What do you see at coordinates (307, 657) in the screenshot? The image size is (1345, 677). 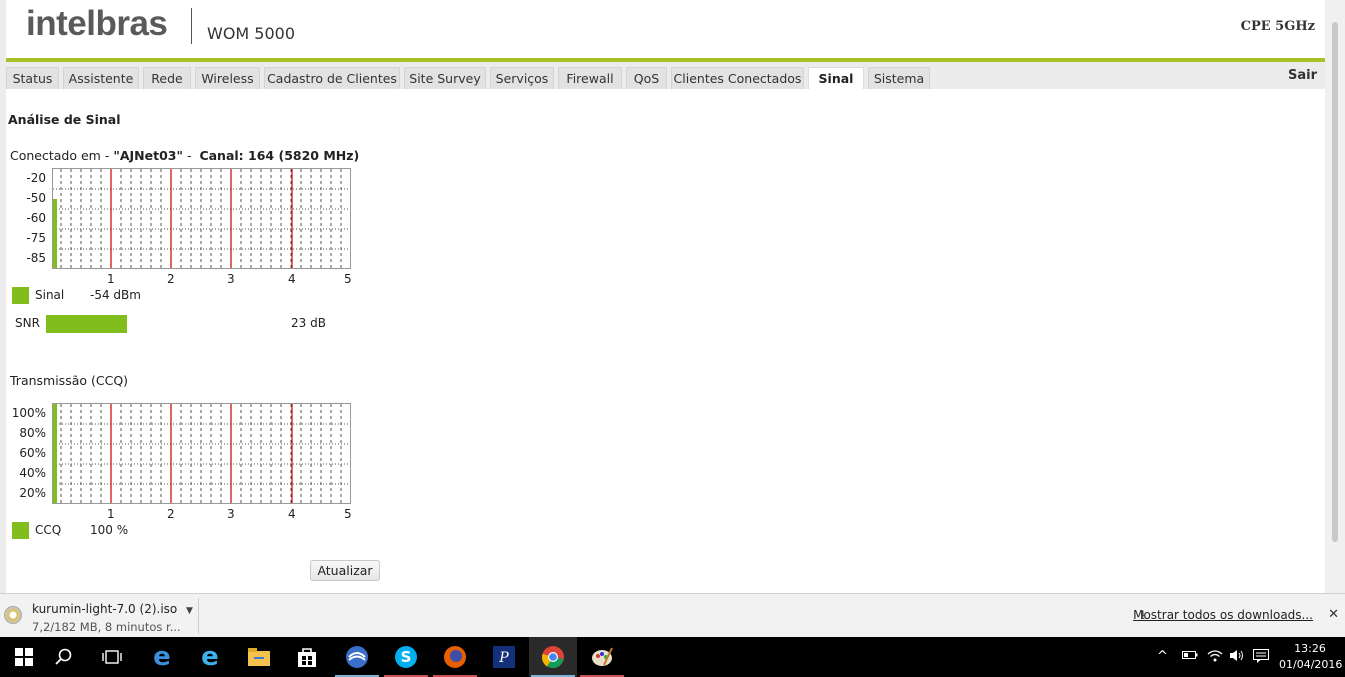 I see `store-icon` at bounding box center [307, 657].